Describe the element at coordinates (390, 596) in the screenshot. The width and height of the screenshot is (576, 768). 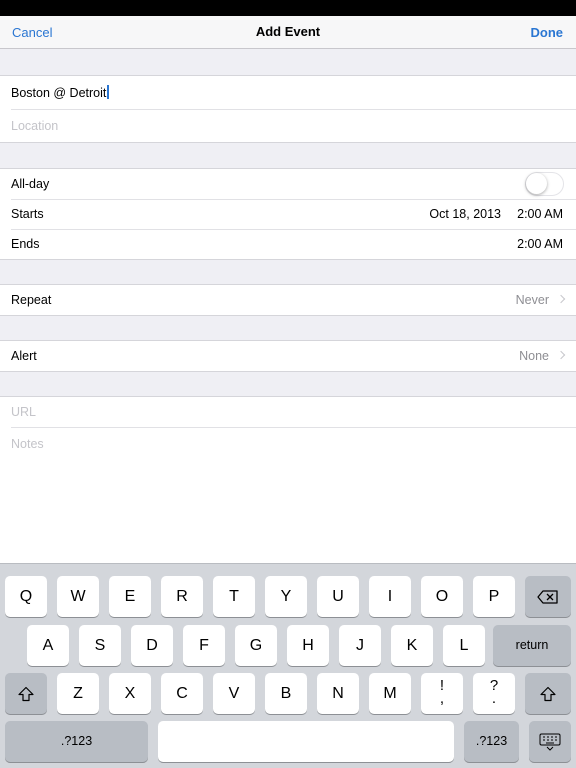
I see `key-i: I` at that location.